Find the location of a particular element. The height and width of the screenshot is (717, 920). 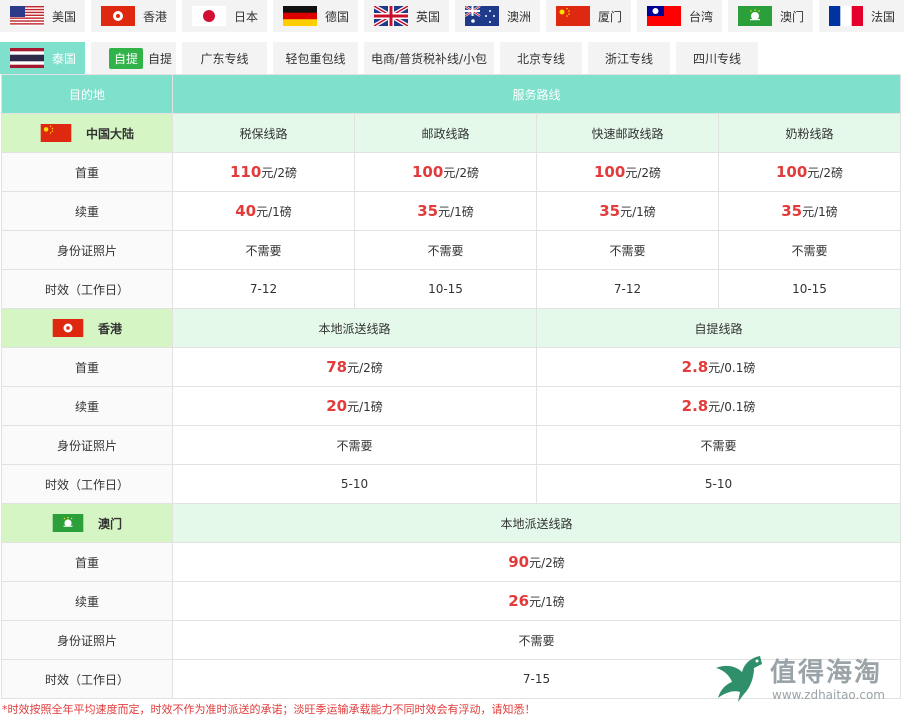

table-row: 时效（工作日） 5-10 5-10 is located at coordinates (451, 484).